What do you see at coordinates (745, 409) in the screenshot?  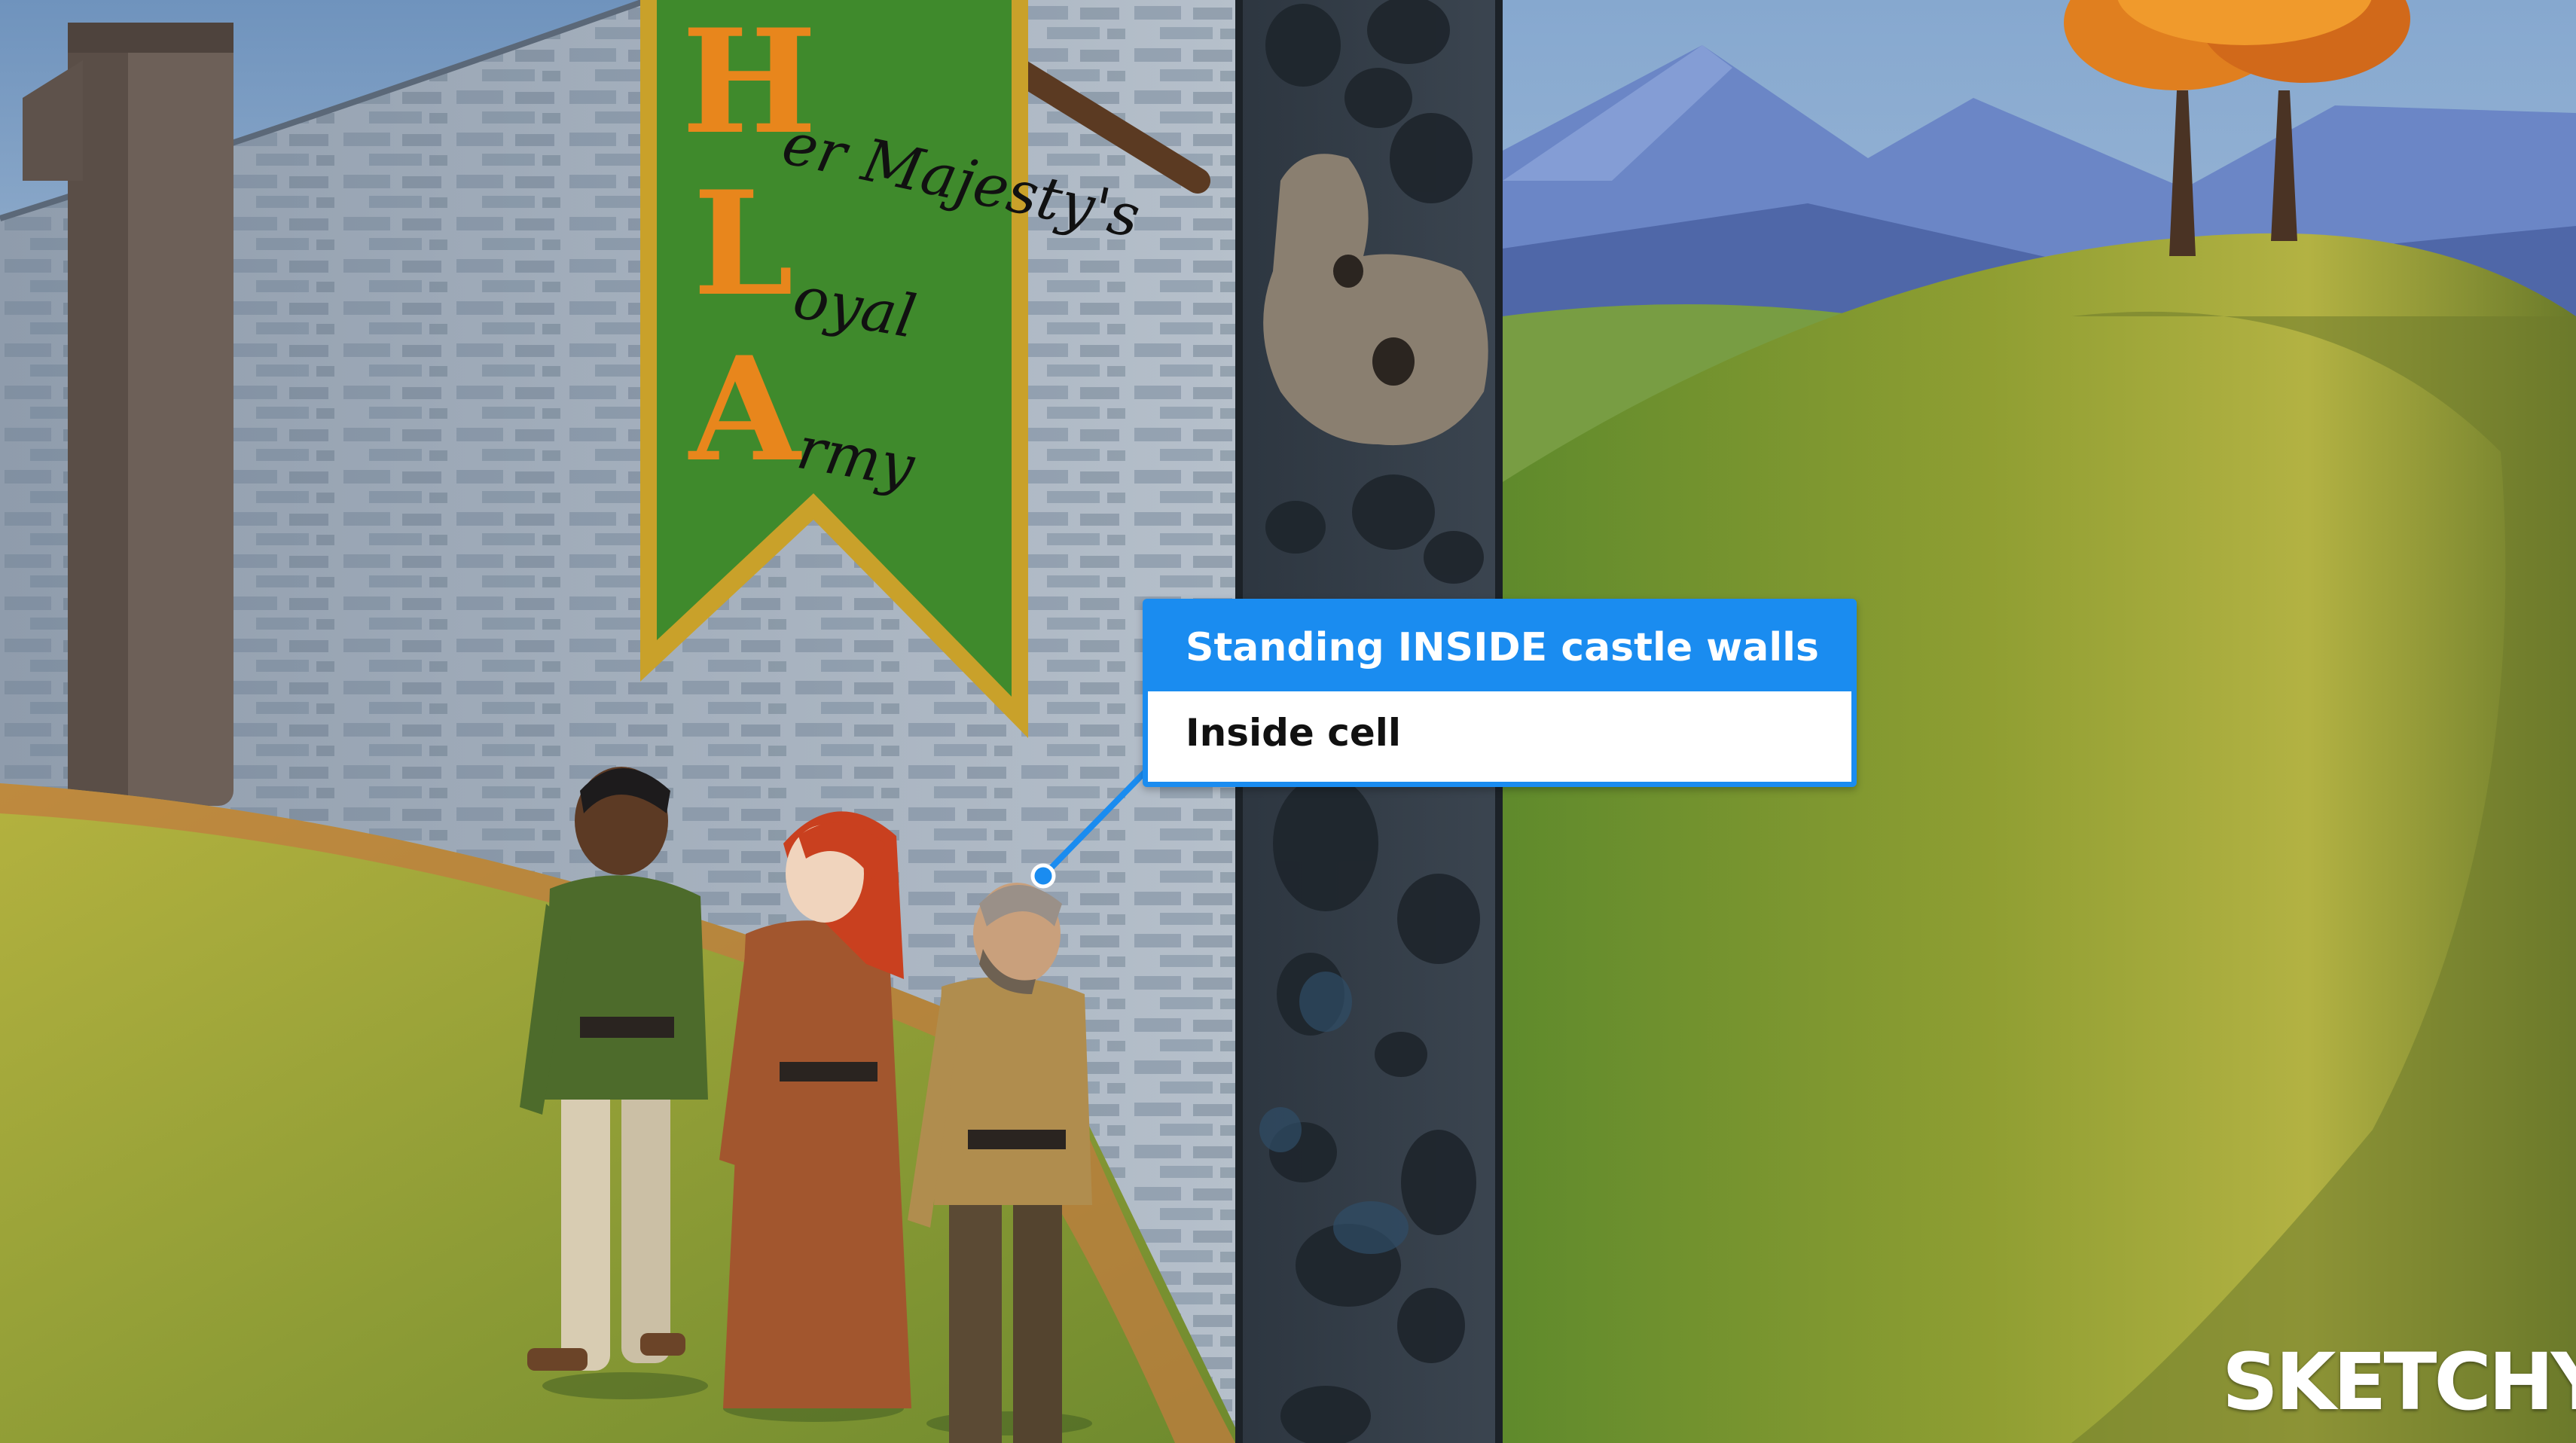 I see `banner-initial-a: A` at bounding box center [745, 409].